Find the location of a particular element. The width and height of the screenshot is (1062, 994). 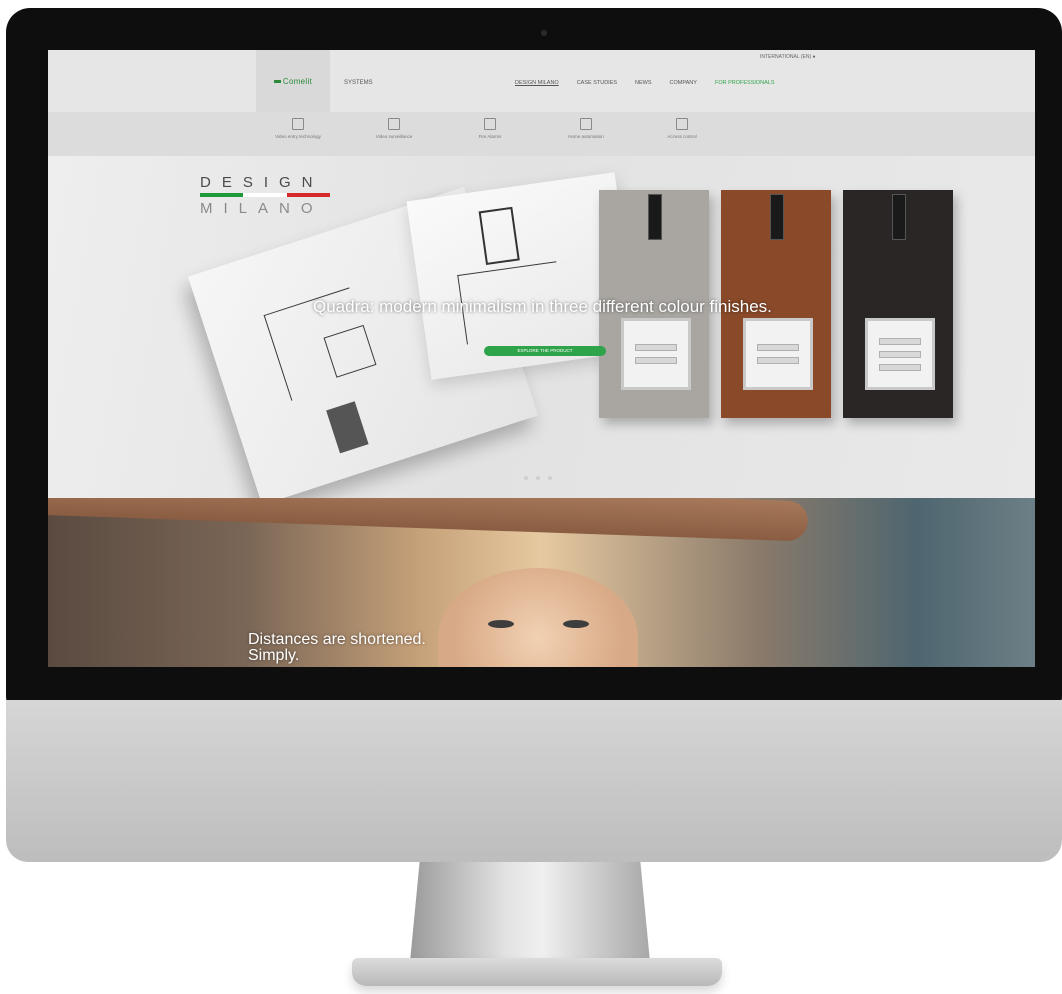

subnav-label: Home automation is located at coordinates (586, 136).